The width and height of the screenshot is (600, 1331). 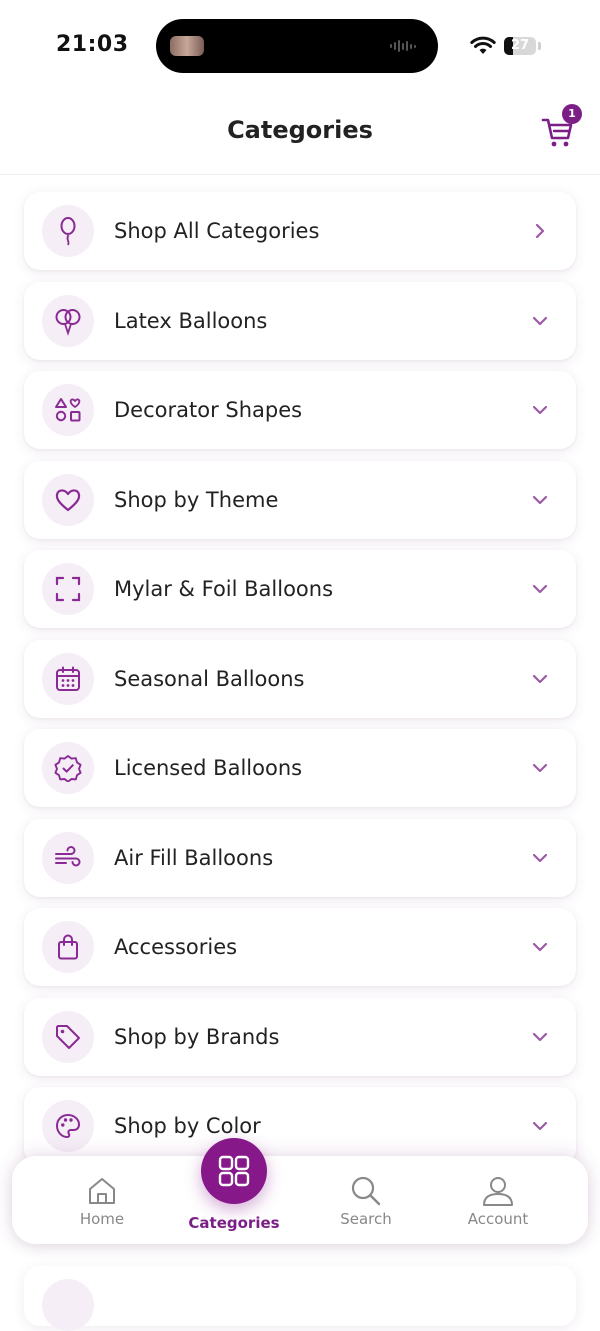 I want to click on category-label: Shop by Brands, so click(x=197, y=1036).